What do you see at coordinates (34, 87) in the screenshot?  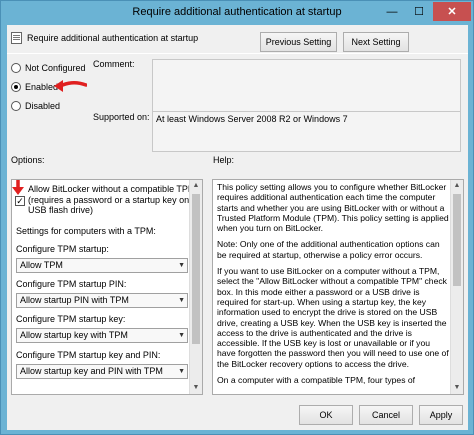 I see `radio-enabled: Enabled` at bounding box center [34, 87].